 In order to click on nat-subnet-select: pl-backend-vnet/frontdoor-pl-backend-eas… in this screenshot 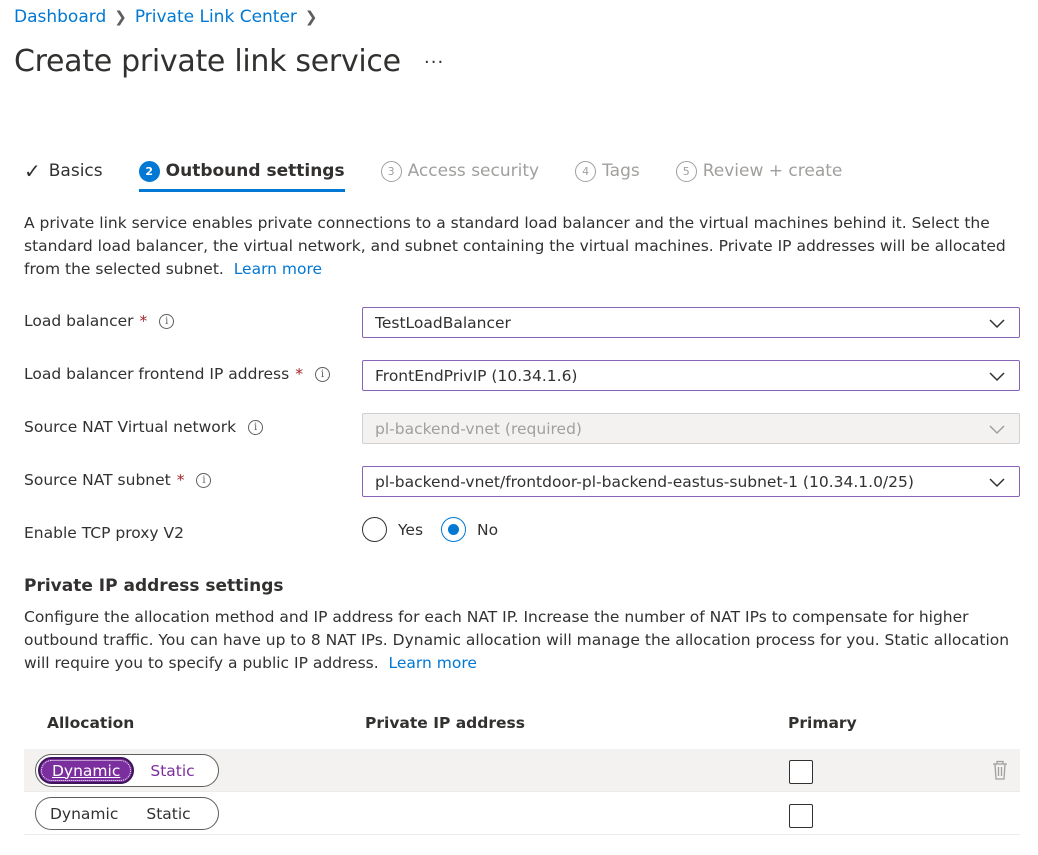, I will do `click(691, 481)`.